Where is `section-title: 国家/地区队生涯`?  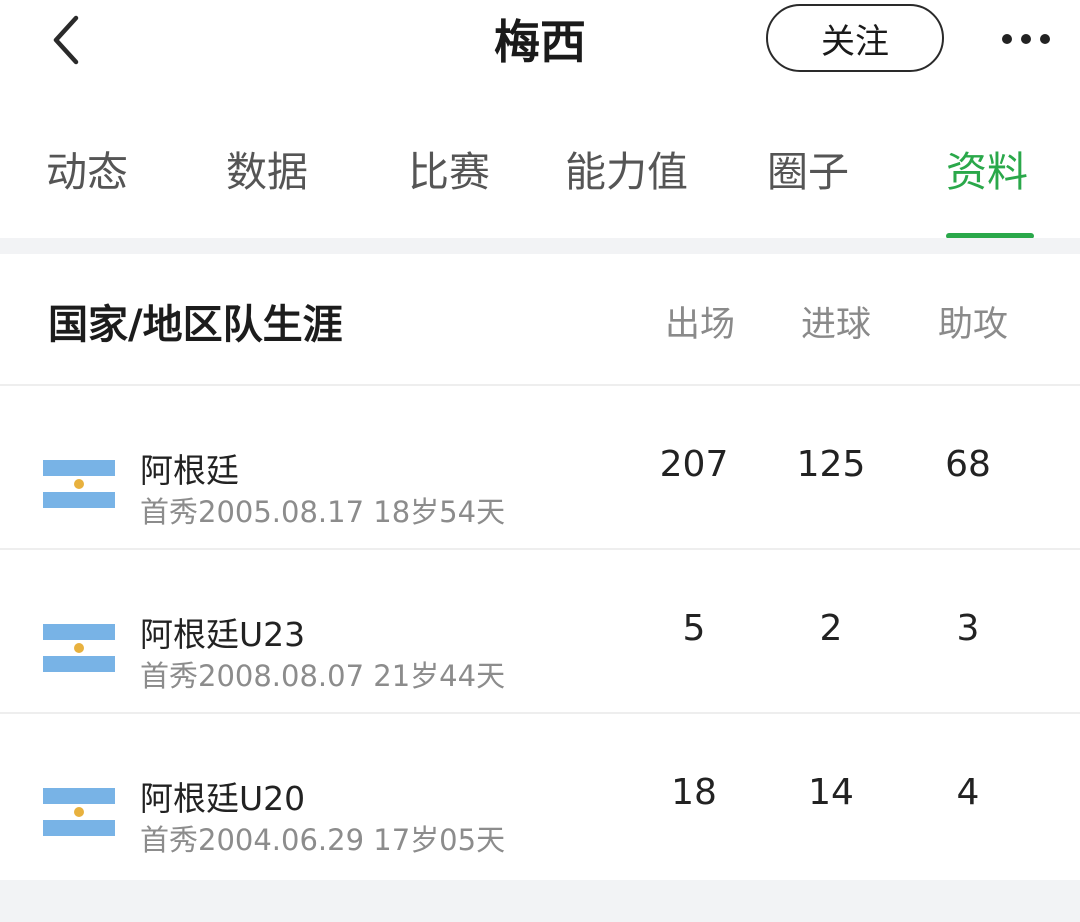
section-title: 国家/地区队生涯 is located at coordinates (195, 325).